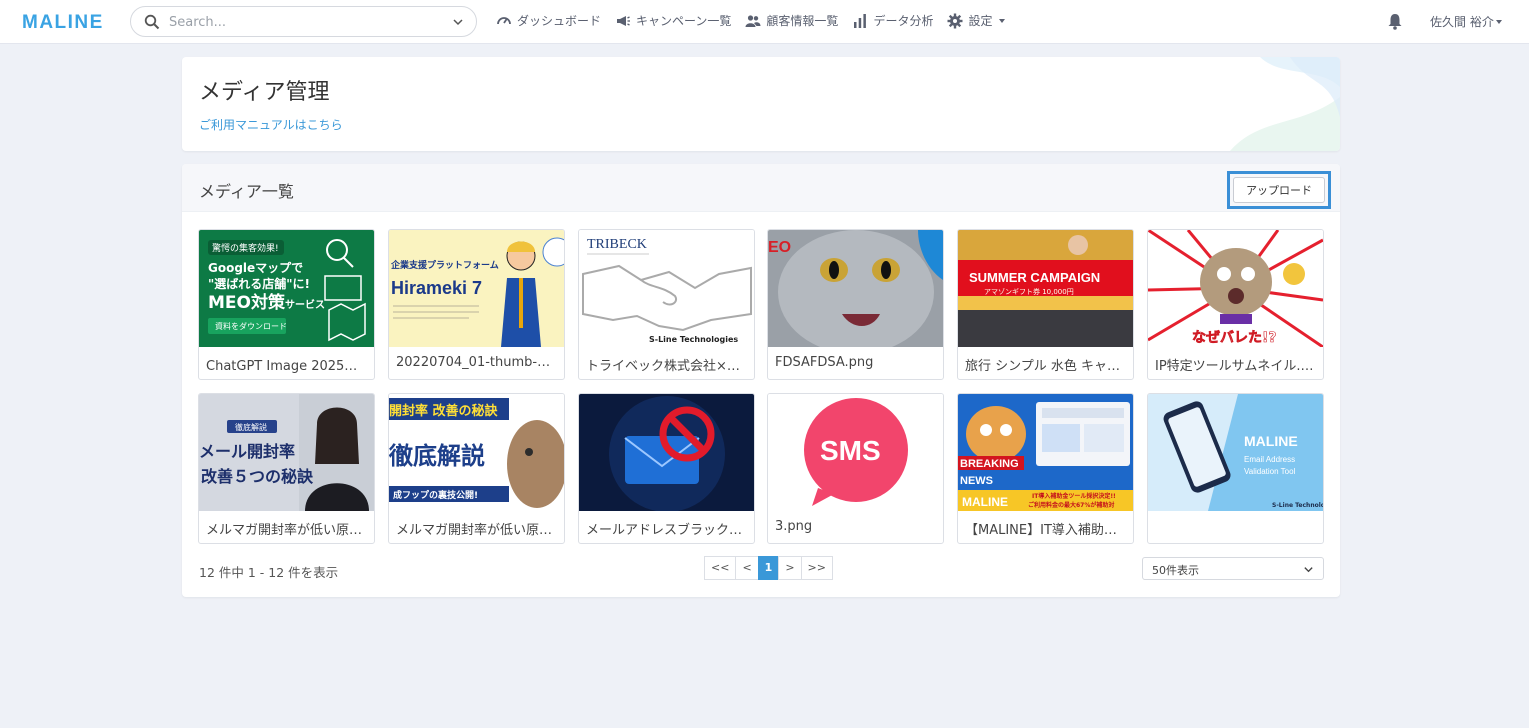 The height and width of the screenshot is (728, 1529). I want to click on media-thumbnail: SMS, so click(855, 452).